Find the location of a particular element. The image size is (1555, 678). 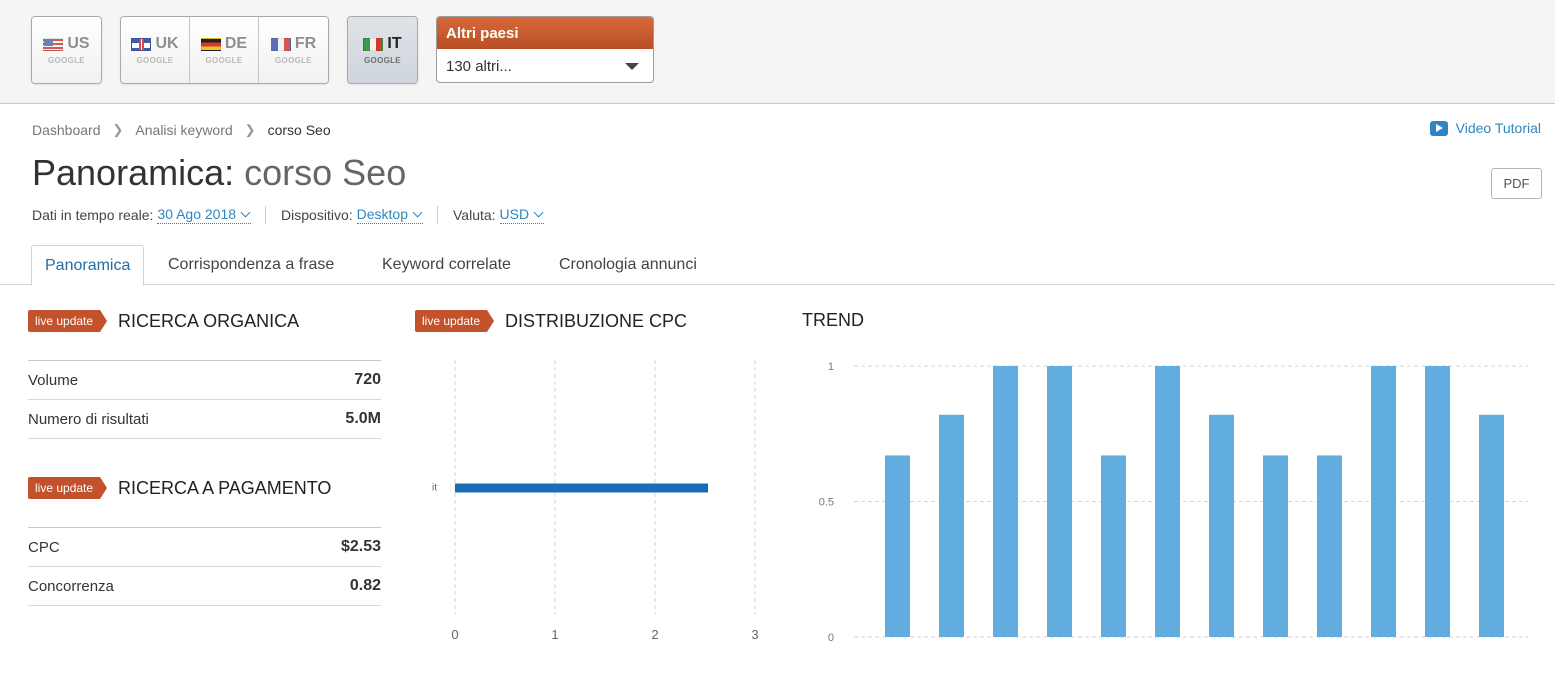

tab-cronologia-annunci: Cronologia annunci is located at coordinates (628, 265).